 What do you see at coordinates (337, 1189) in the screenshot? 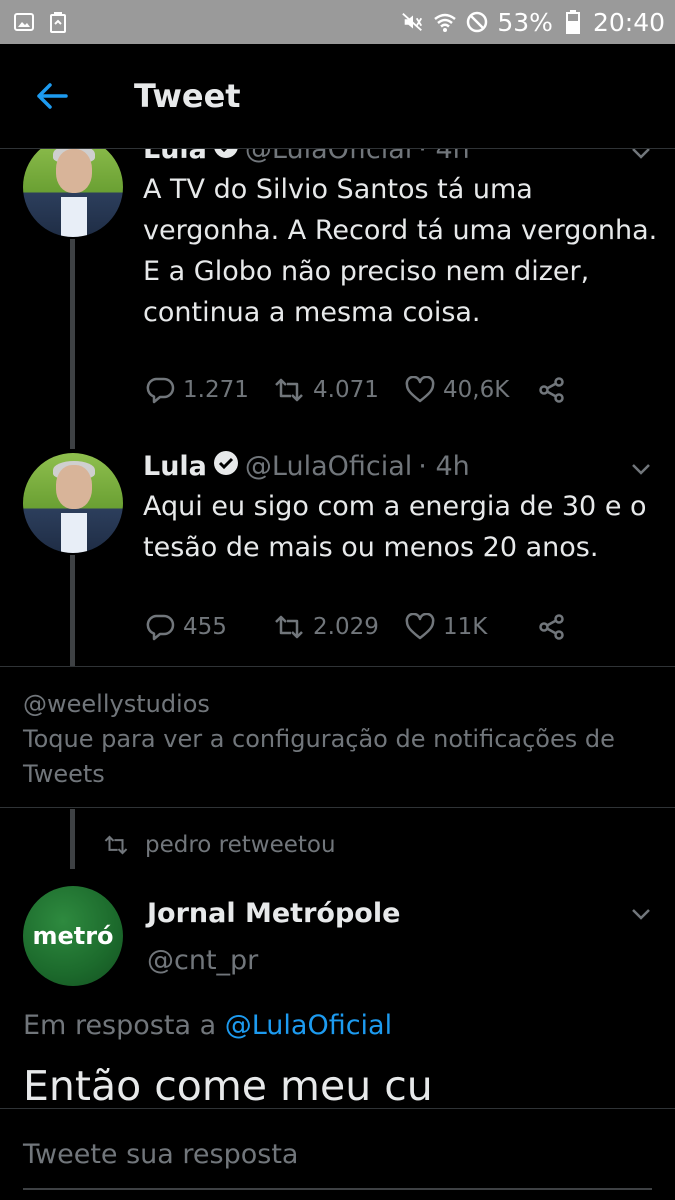
I see `input-underline` at bounding box center [337, 1189].